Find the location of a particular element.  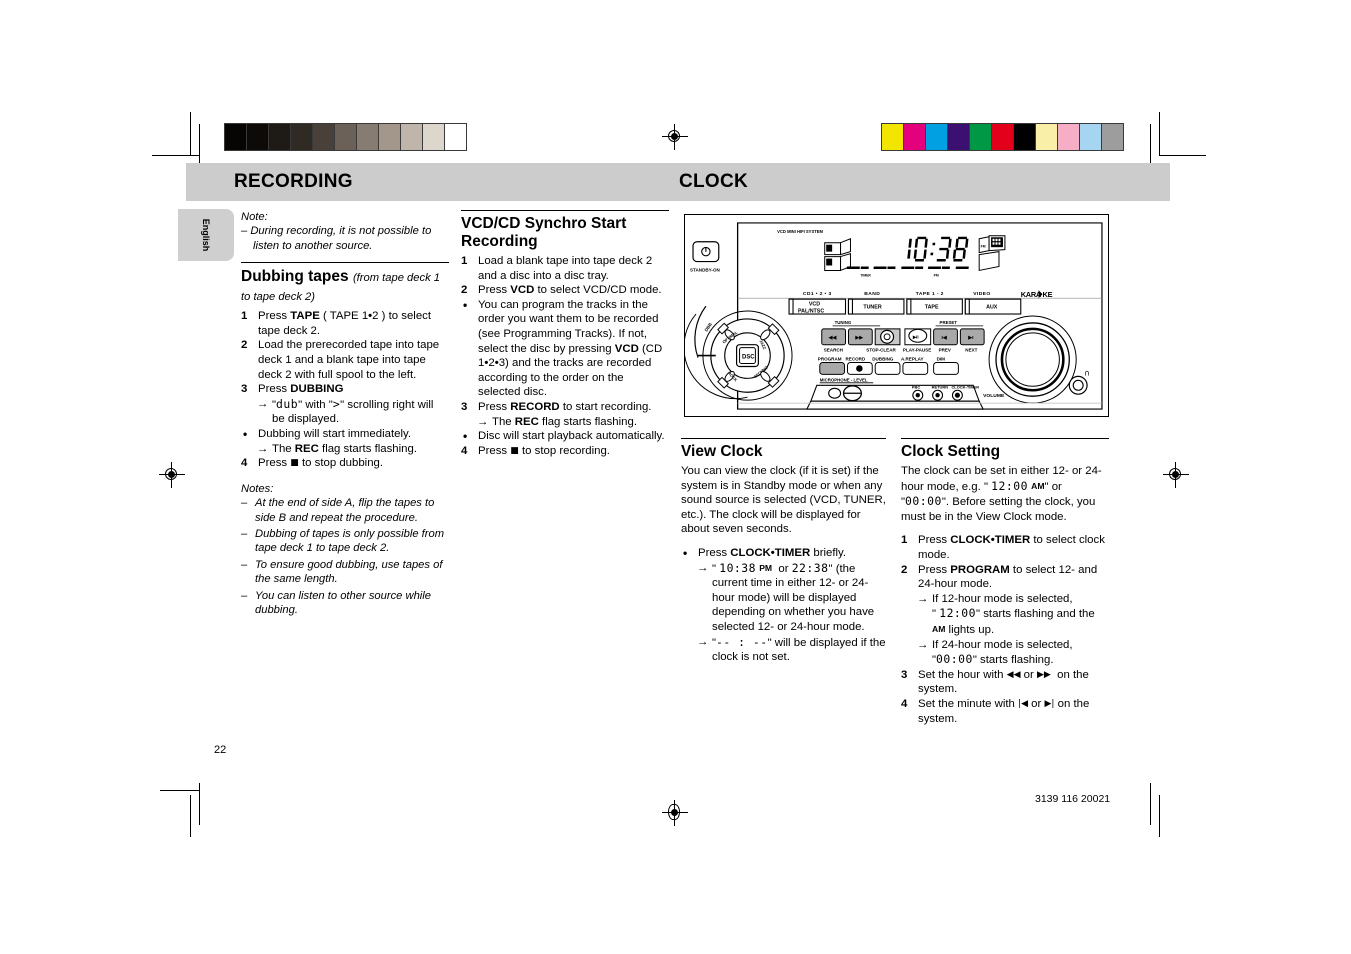

svg-text: PREV is located at coordinates (945, 350).